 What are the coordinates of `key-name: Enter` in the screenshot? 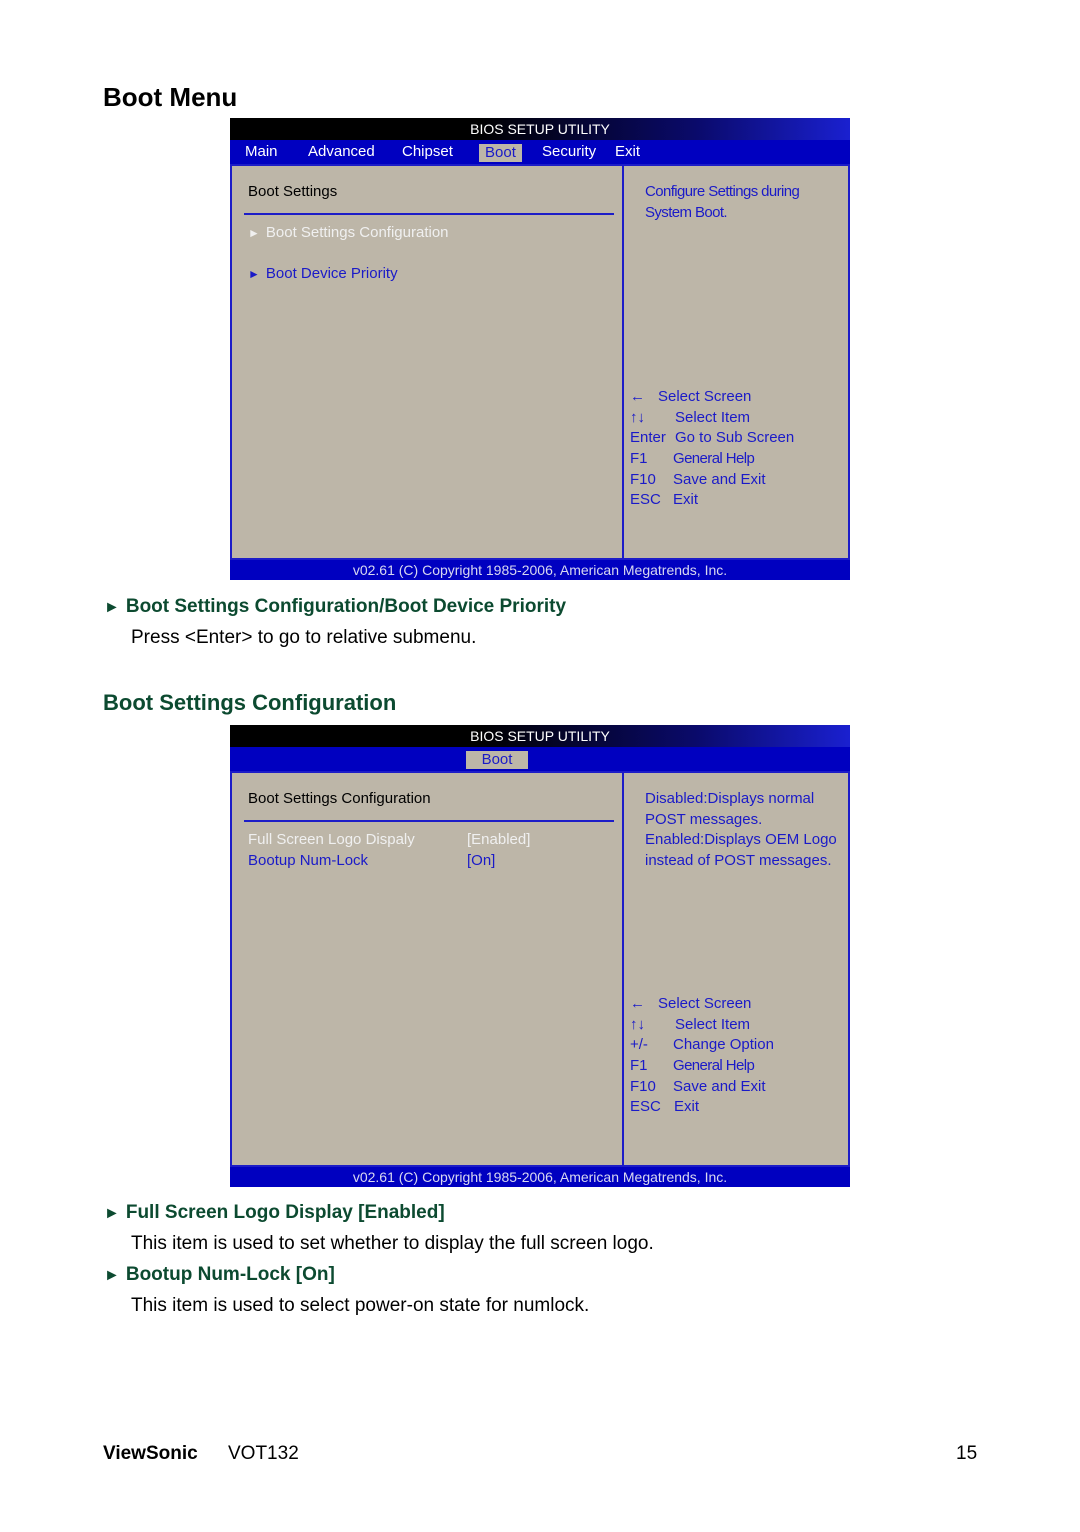 It's located at (648, 438).